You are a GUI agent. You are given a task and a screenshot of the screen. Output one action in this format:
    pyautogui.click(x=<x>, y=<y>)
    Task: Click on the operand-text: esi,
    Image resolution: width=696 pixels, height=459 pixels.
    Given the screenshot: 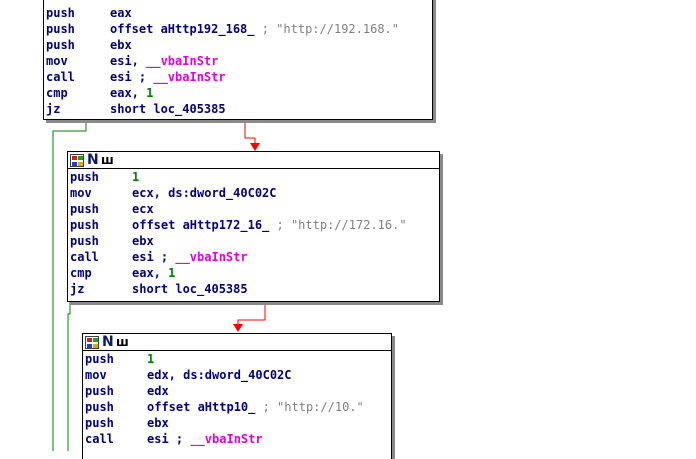 What is the action you would take?
    pyautogui.click(x=128, y=61)
    